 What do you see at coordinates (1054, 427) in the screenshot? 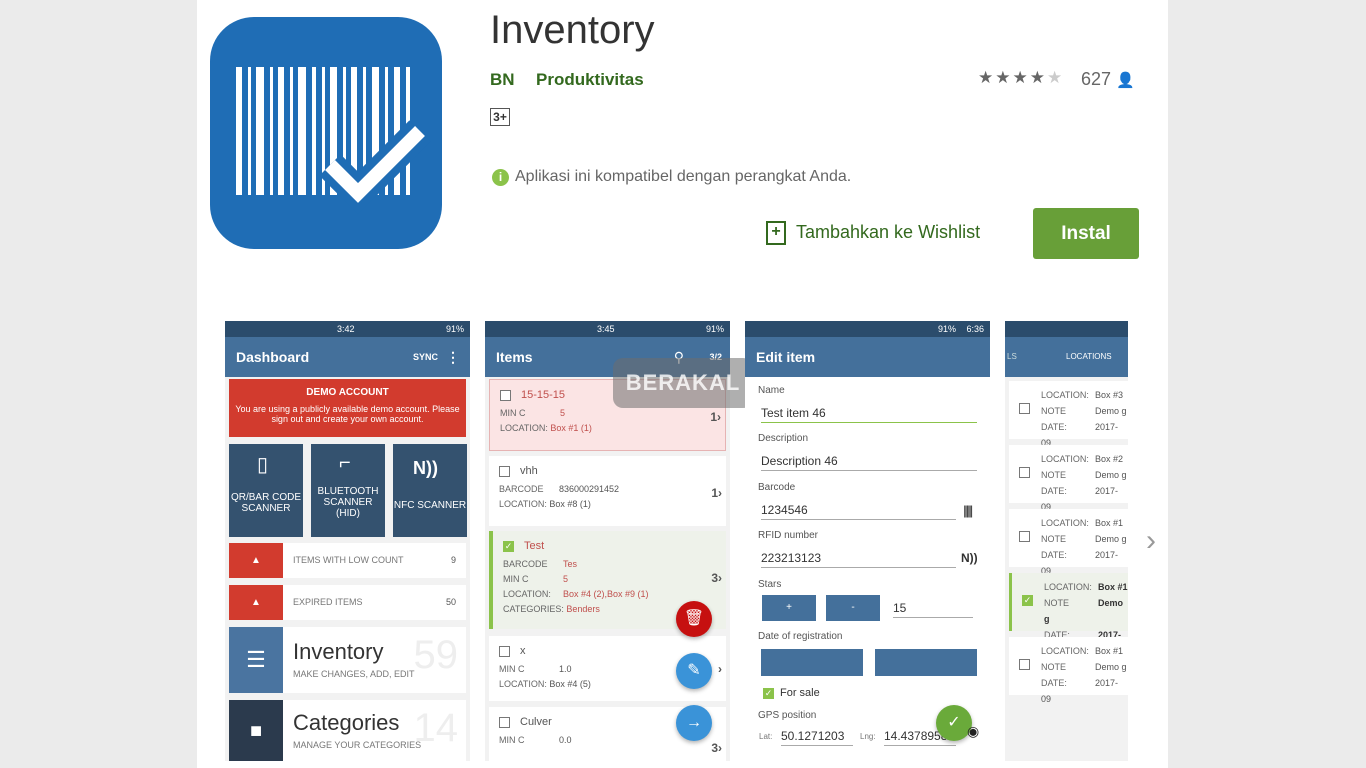
I see `field-key: DATE:` at bounding box center [1054, 427].